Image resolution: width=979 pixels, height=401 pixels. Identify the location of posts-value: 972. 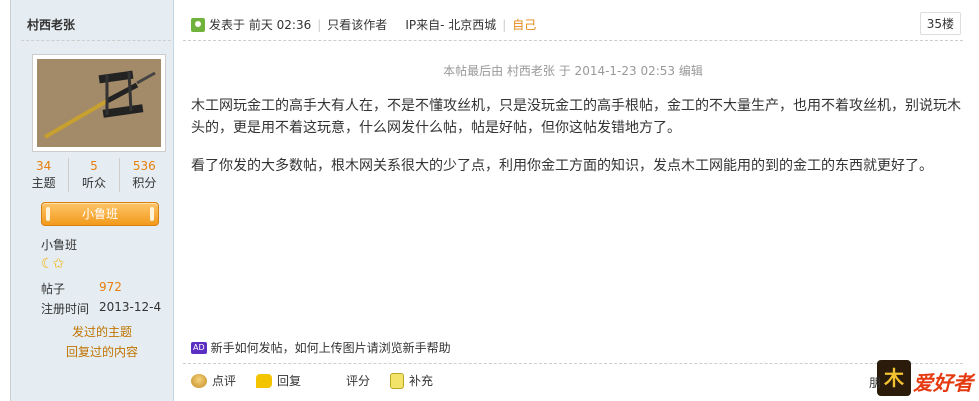
(110, 287).